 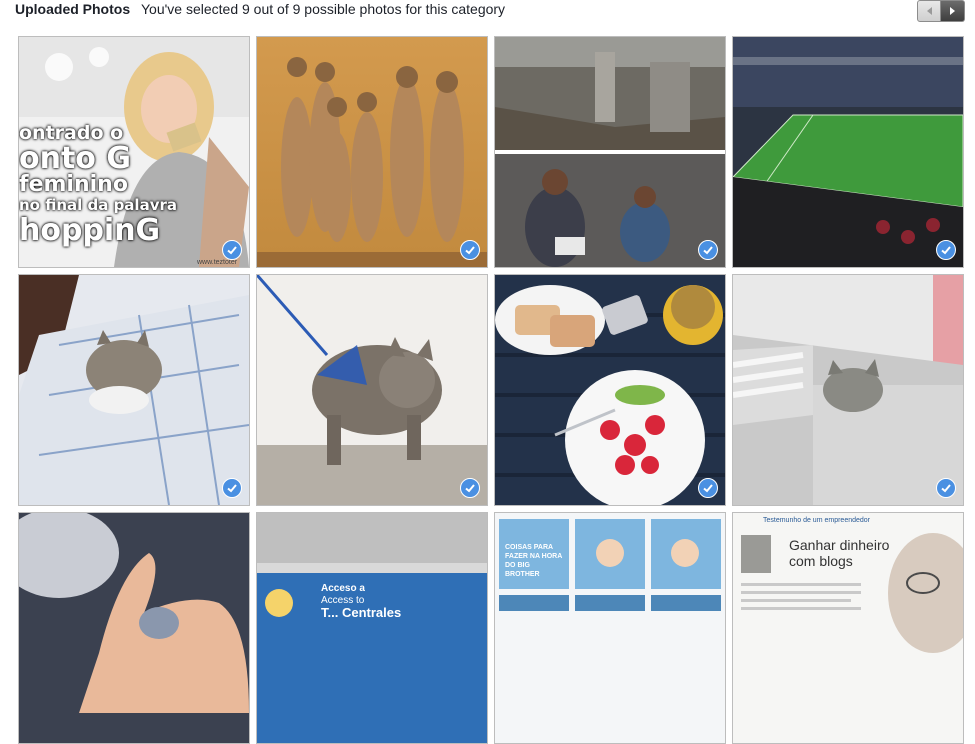 What do you see at coordinates (821, 561) in the screenshot?
I see `article-title-line: com blogs` at bounding box center [821, 561].